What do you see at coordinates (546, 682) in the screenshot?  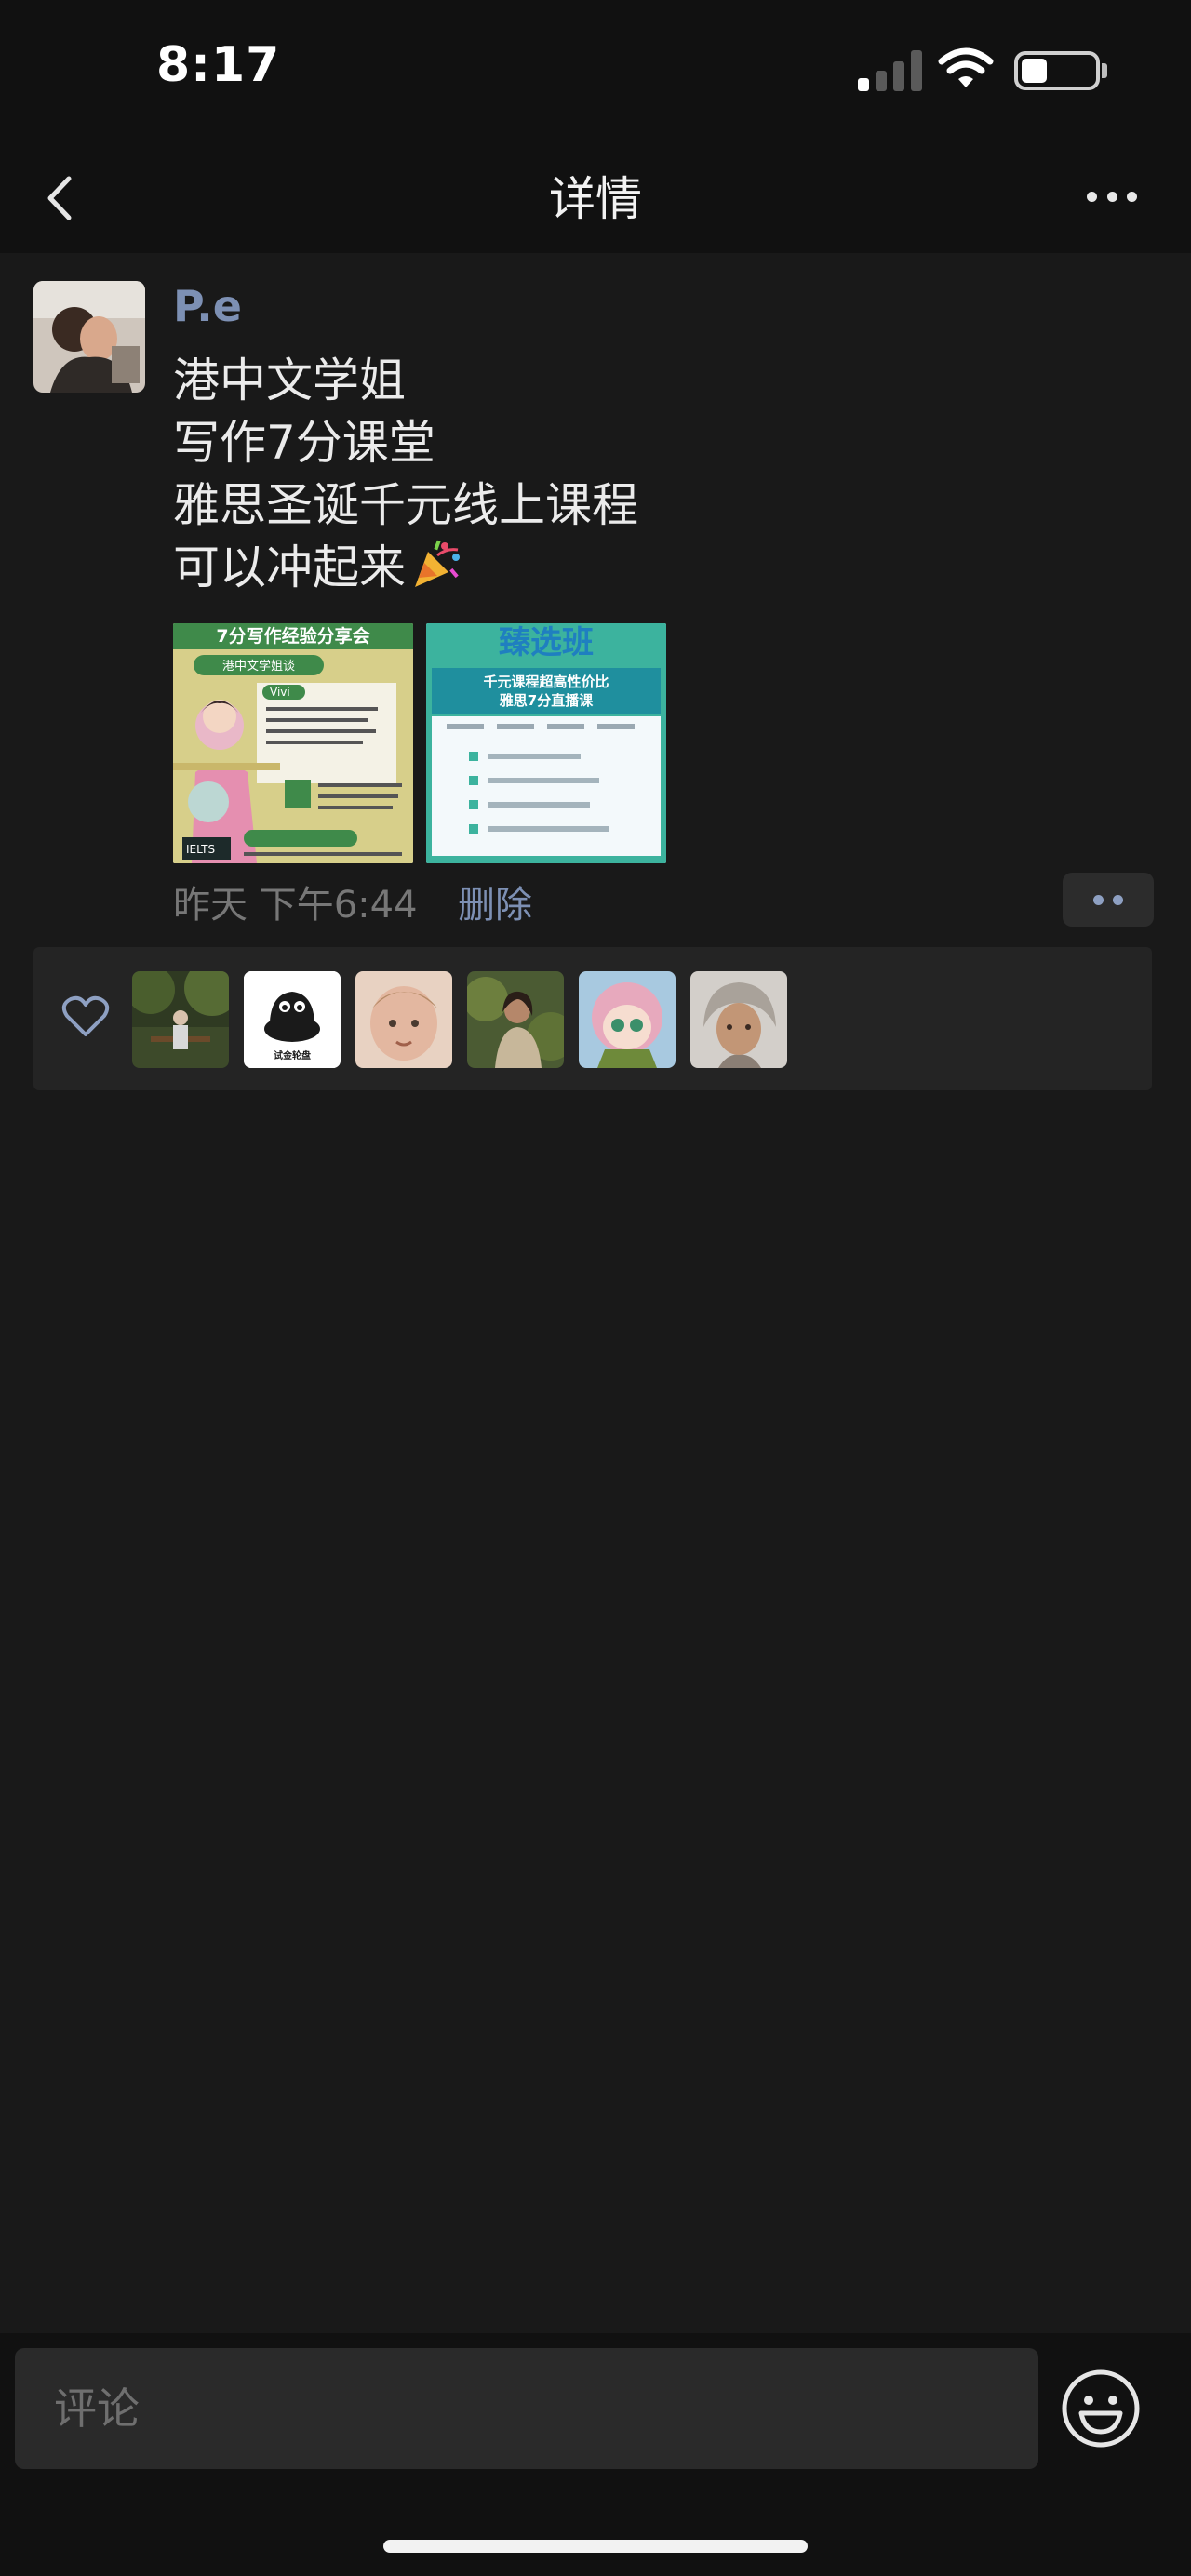 I see `image-2-subtitle: 千元课程超高性价比` at bounding box center [546, 682].